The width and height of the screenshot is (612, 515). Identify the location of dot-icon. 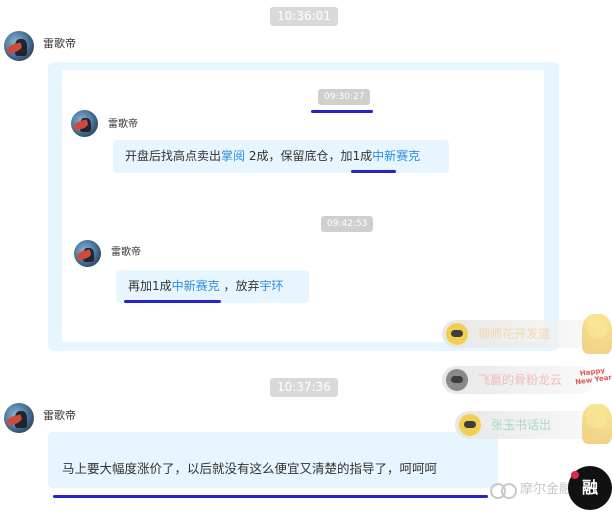
(575, 475).